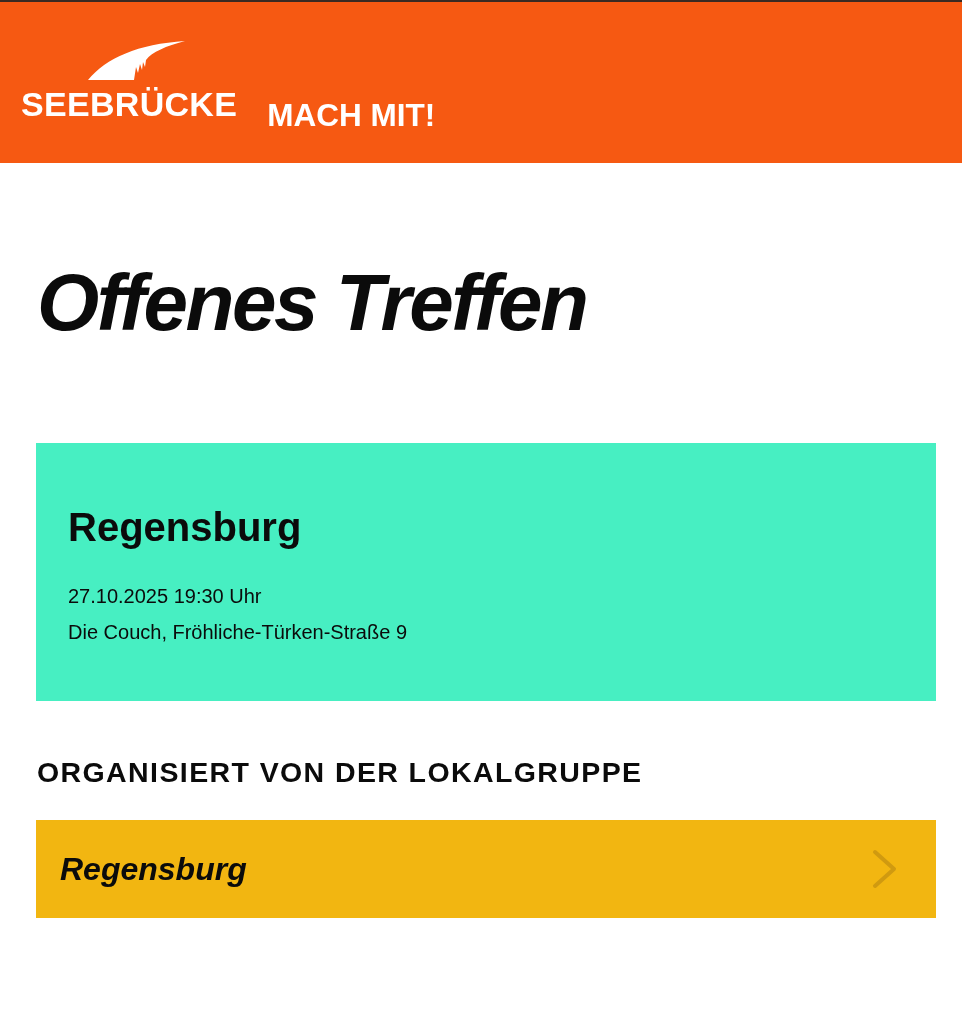 This screenshot has height=1024, width=962. I want to click on section-heading: ORGANISIERT VON DER LOKALGRUPPE, so click(340, 772).